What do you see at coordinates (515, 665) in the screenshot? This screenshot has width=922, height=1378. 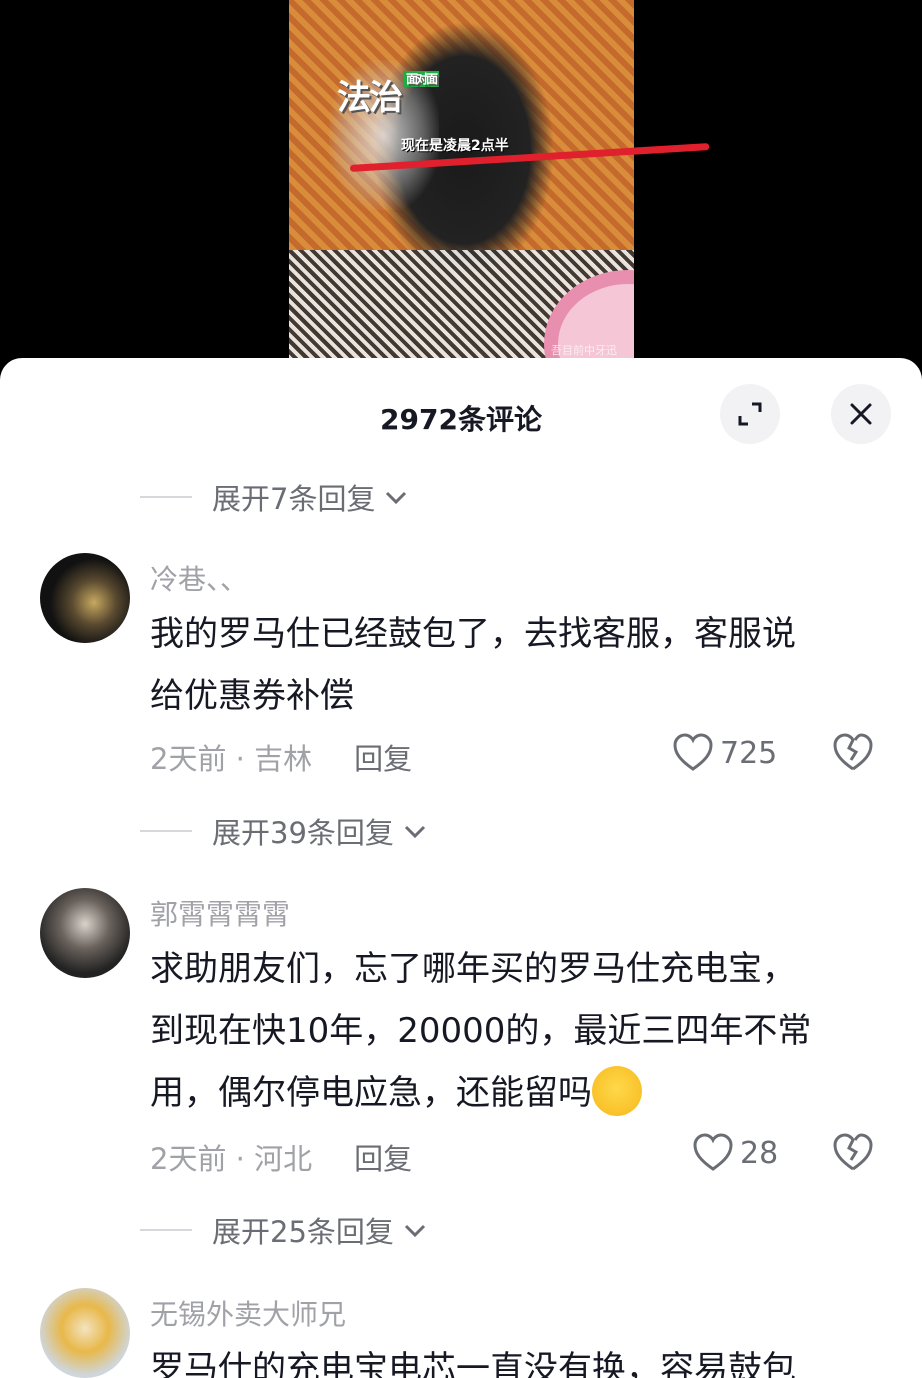 I see `comment-text: 我的罗马仕已经鼓包了，去找客服，客服说 给优惠券补偿` at bounding box center [515, 665].